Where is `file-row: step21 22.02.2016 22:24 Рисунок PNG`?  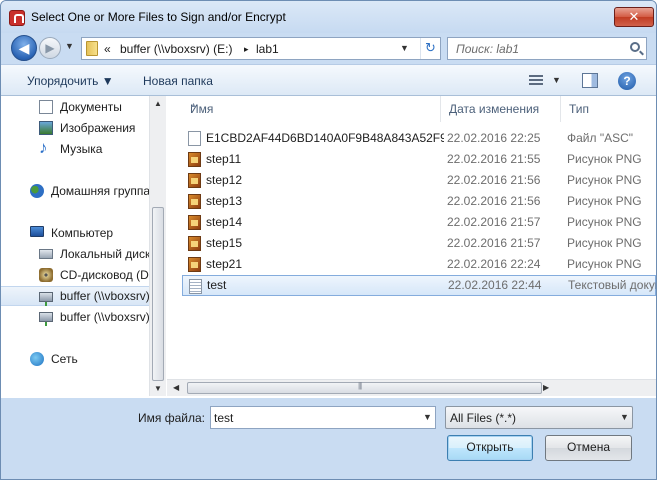
file-row: step21 22.02.2016 22:24 Рисунок PNG is located at coordinates (419, 264).